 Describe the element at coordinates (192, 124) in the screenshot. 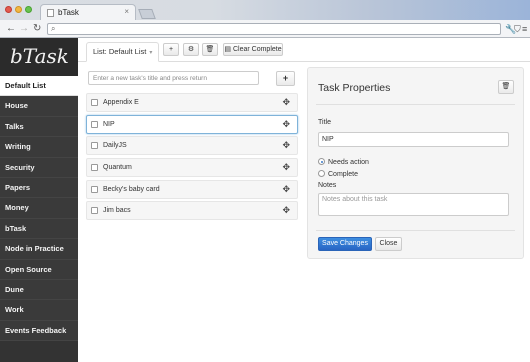

I see `task-item: NIP ✥` at that location.